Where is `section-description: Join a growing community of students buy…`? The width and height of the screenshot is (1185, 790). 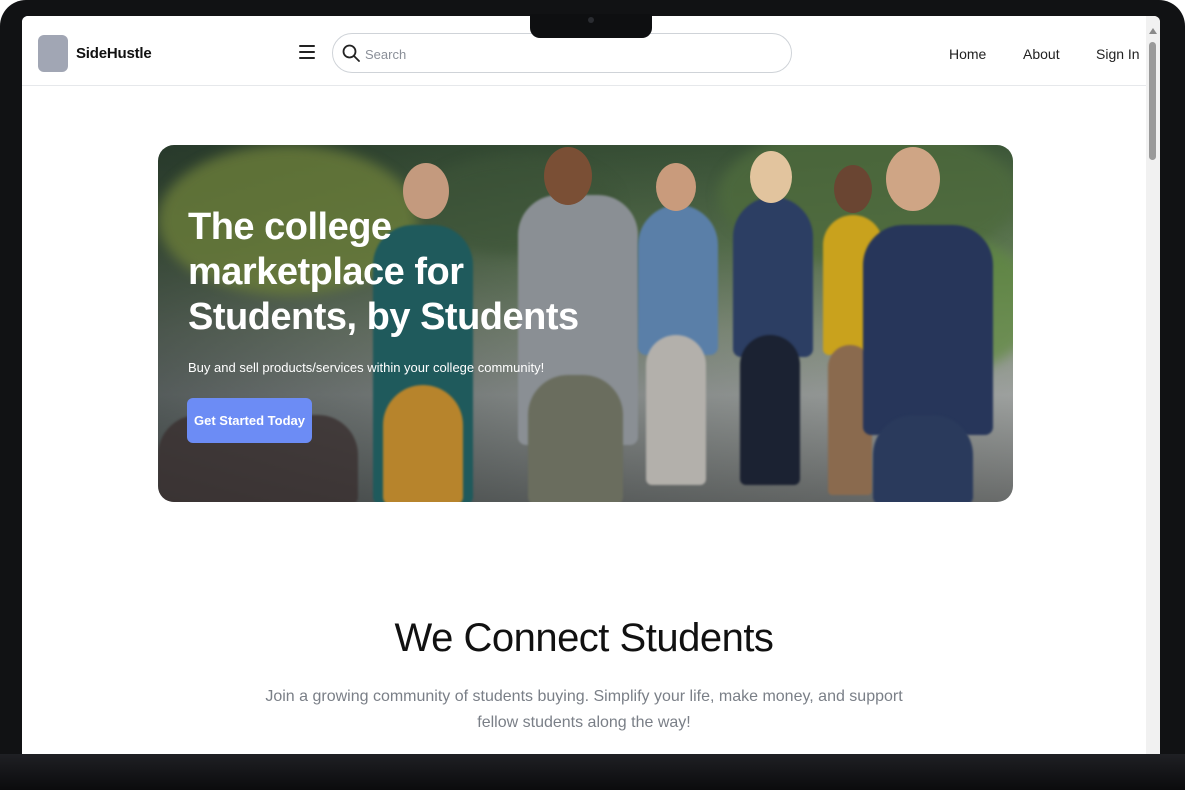
section-description: Join a growing community of students buy… is located at coordinates (584, 709).